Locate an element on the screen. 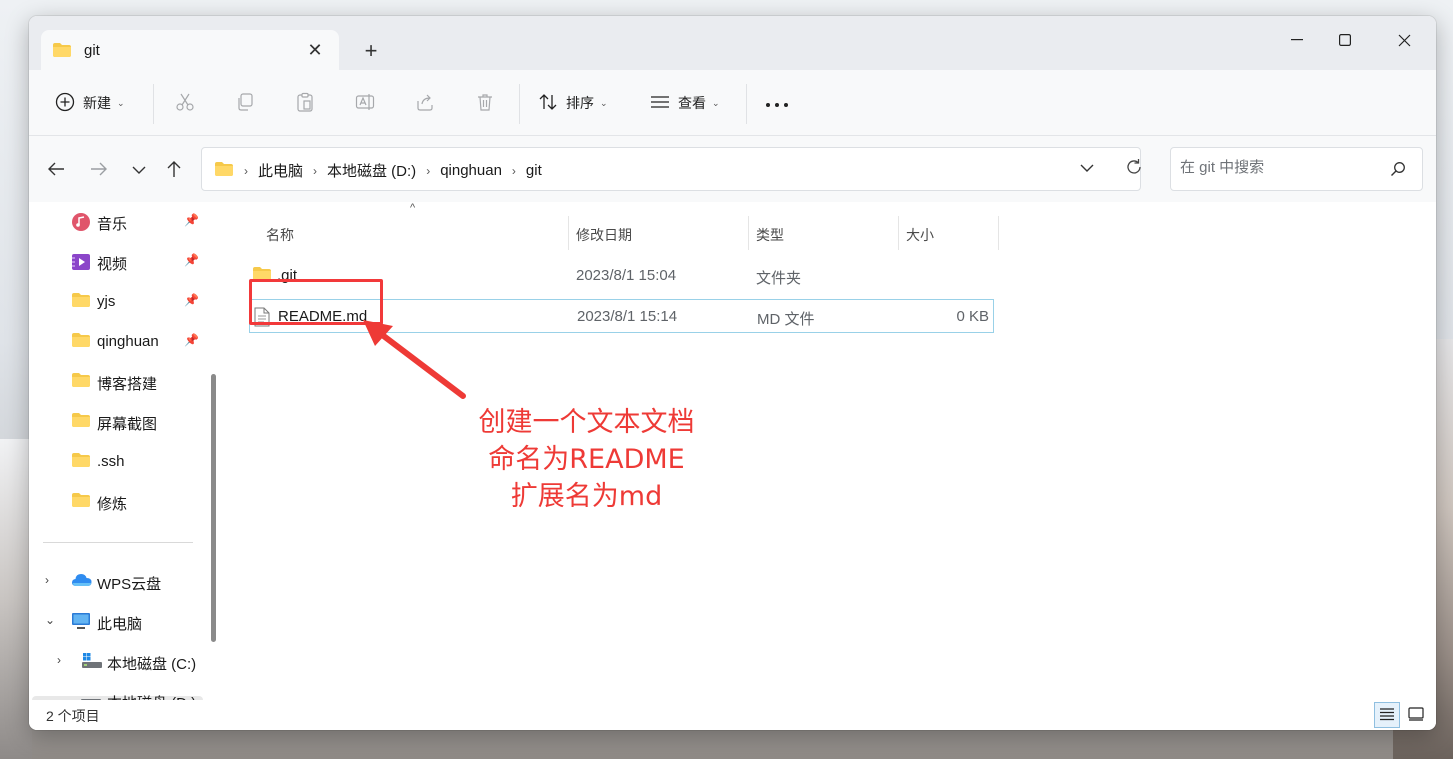 This screenshot has width=1453, height=759. item-count: 2 个项目 is located at coordinates (73, 716).